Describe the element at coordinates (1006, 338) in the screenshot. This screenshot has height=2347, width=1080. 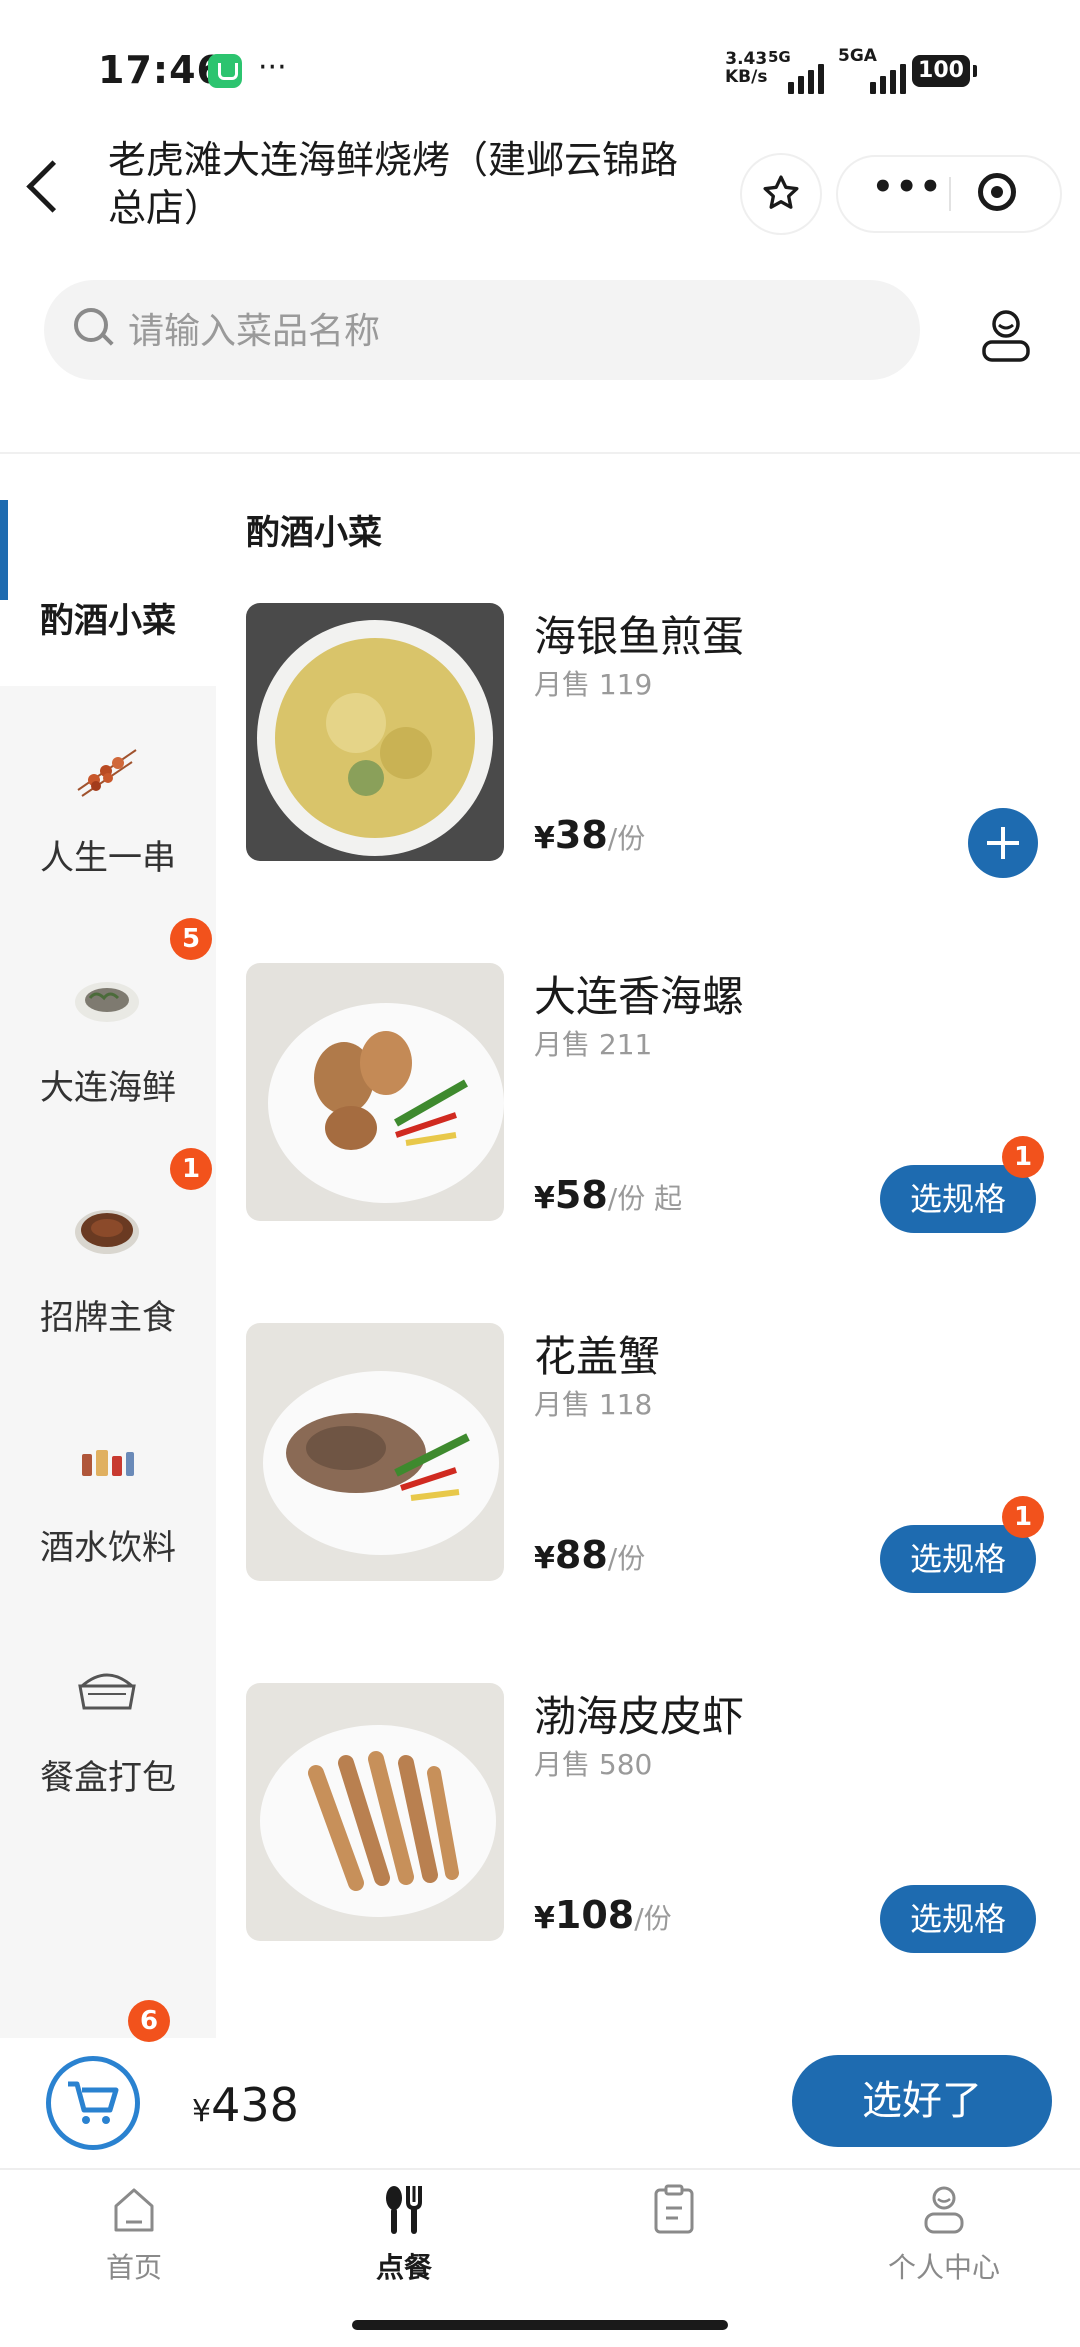
I see `user-profile-icon` at that location.